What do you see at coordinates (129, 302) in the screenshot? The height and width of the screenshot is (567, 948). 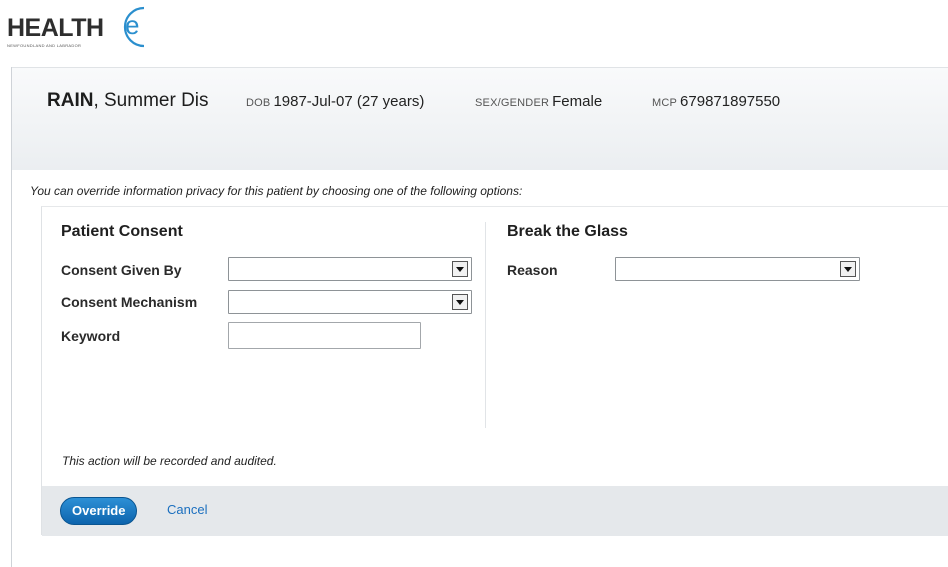 I see `consent-mechanism-label: Consent Mechanism` at bounding box center [129, 302].